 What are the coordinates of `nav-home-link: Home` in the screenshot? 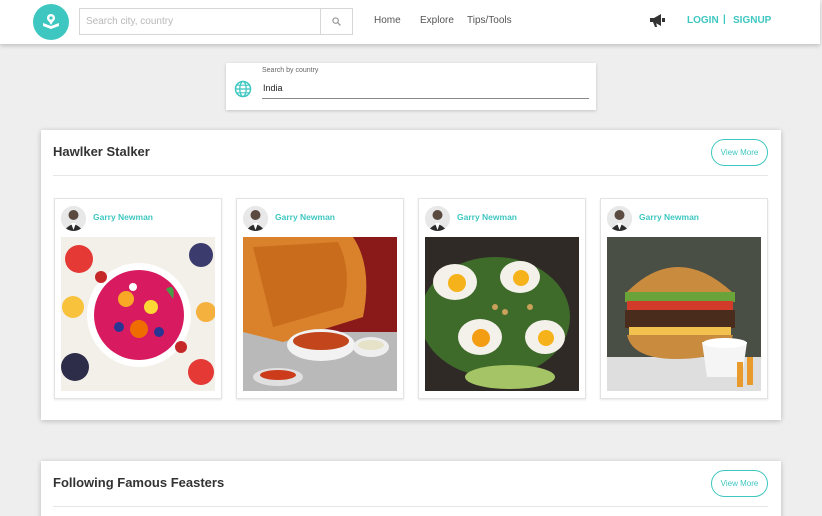 It's located at (387, 20).